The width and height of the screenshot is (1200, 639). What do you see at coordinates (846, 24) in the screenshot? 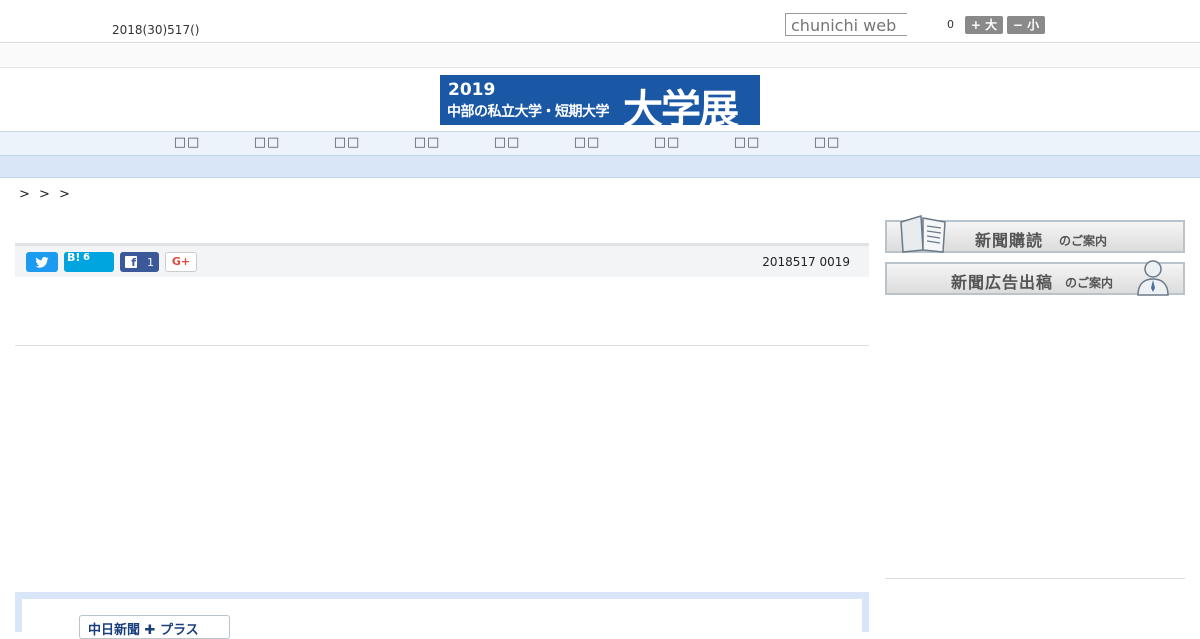
I see `search-input` at bounding box center [846, 24].